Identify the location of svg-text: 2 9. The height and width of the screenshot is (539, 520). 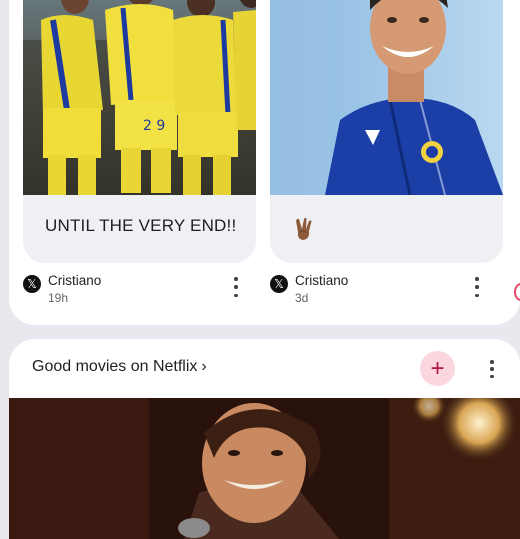
(154, 126).